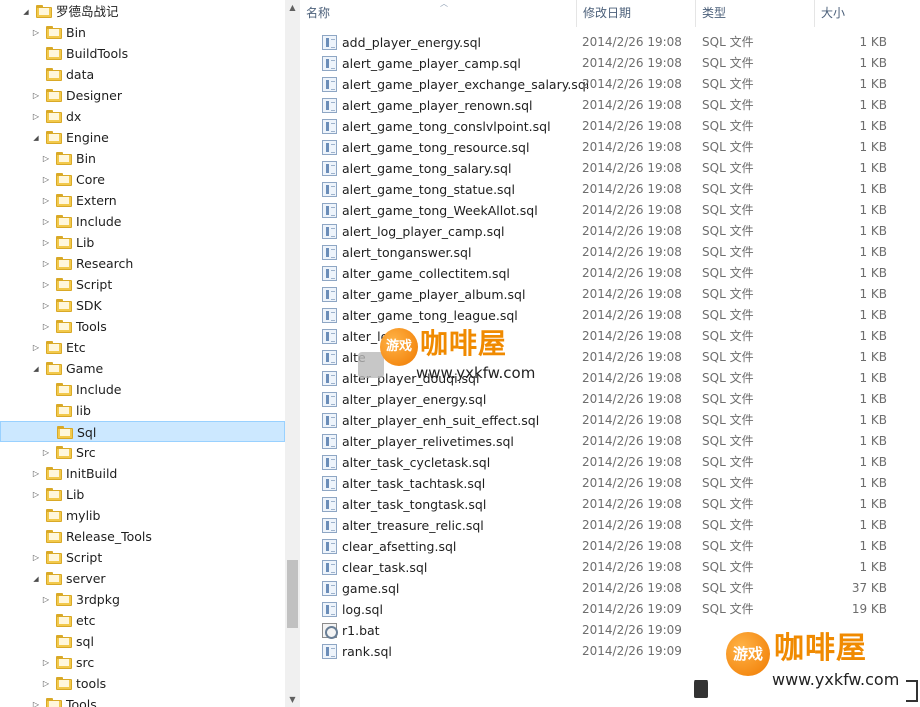 The width and height of the screenshot is (920, 707). What do you see at coordinates (728, 504) in the screenshot?
I see `file-type: SQL 文件` at bounding box center [728, 504].